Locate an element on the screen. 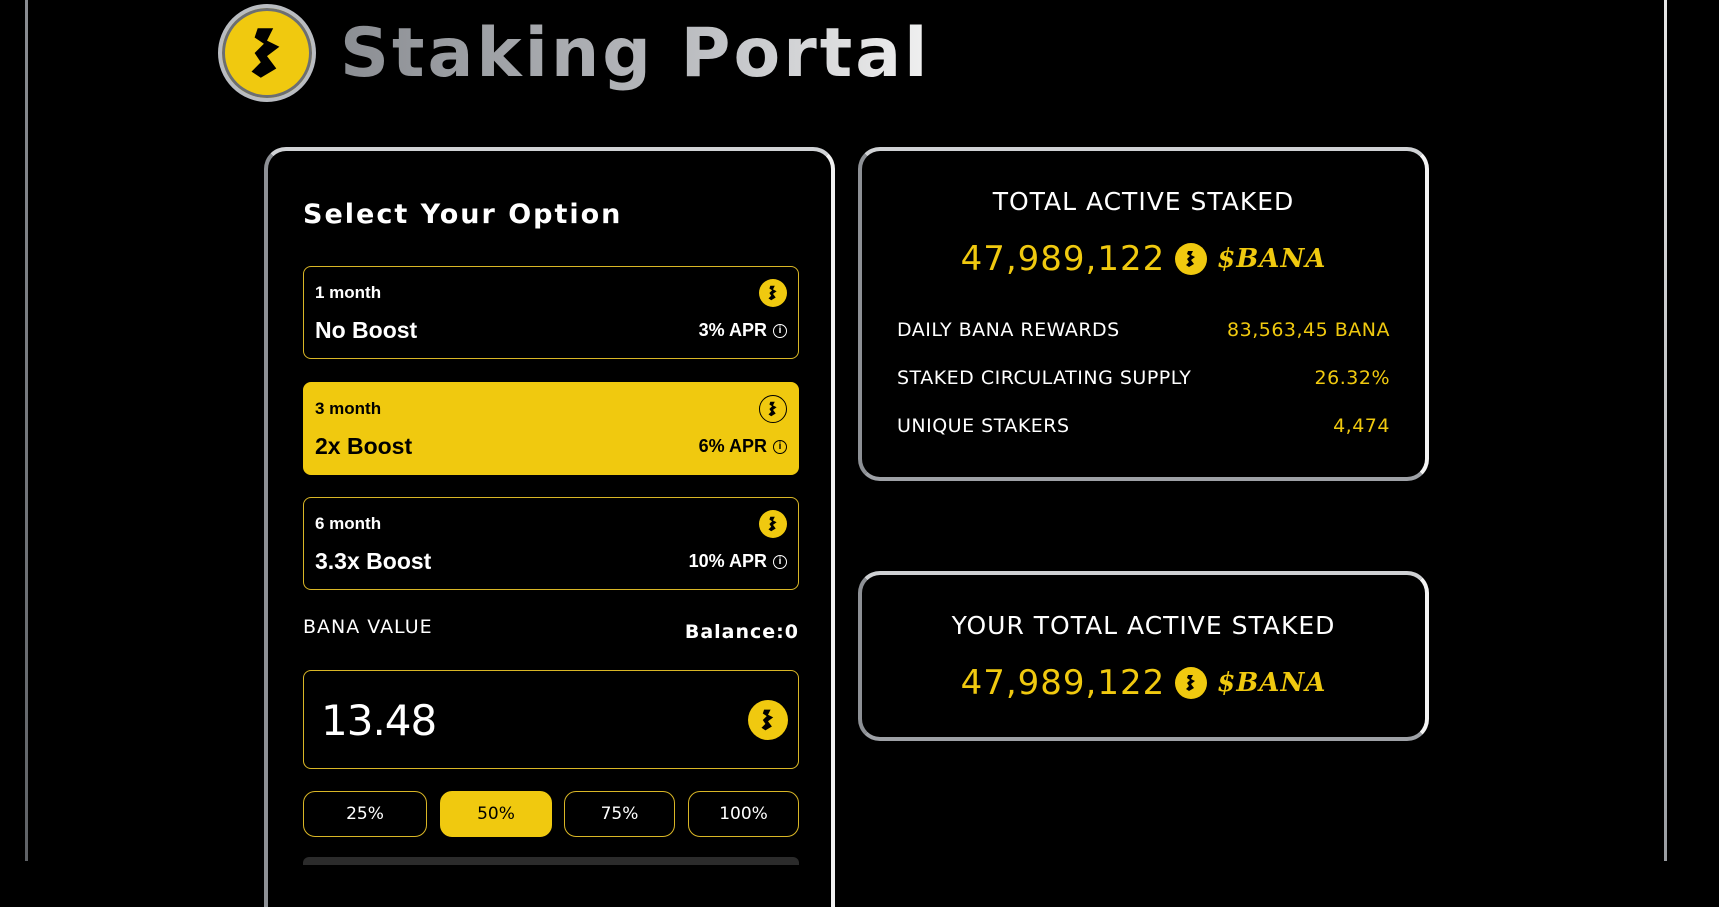 The image size is (1719, 907). apr-value: 10% APR is located at coordinates (727, 561).